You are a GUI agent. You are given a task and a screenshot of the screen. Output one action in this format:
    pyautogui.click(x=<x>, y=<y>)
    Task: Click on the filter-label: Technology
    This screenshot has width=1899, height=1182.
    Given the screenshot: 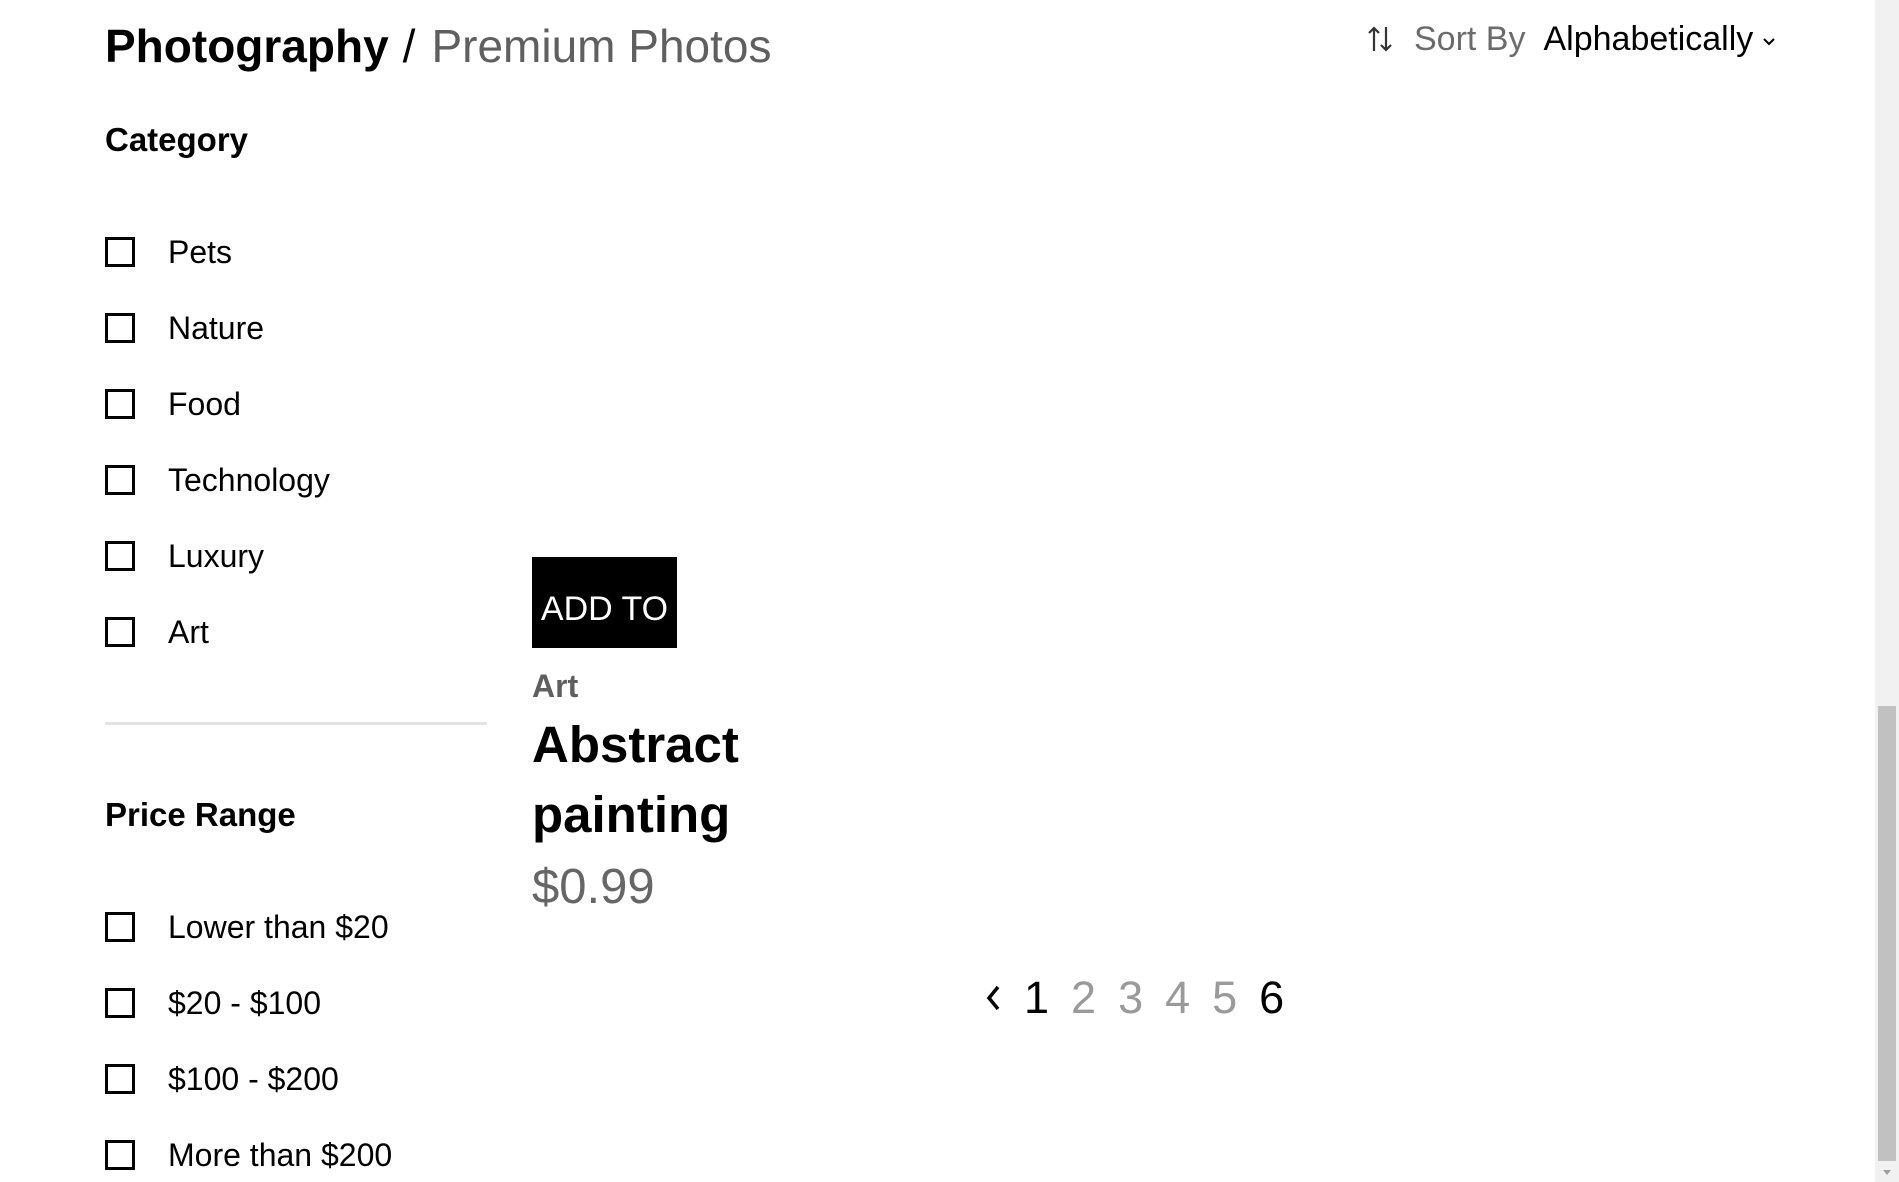 What is the action you would take?
    pyautogui.click(x=249, y=479)
    